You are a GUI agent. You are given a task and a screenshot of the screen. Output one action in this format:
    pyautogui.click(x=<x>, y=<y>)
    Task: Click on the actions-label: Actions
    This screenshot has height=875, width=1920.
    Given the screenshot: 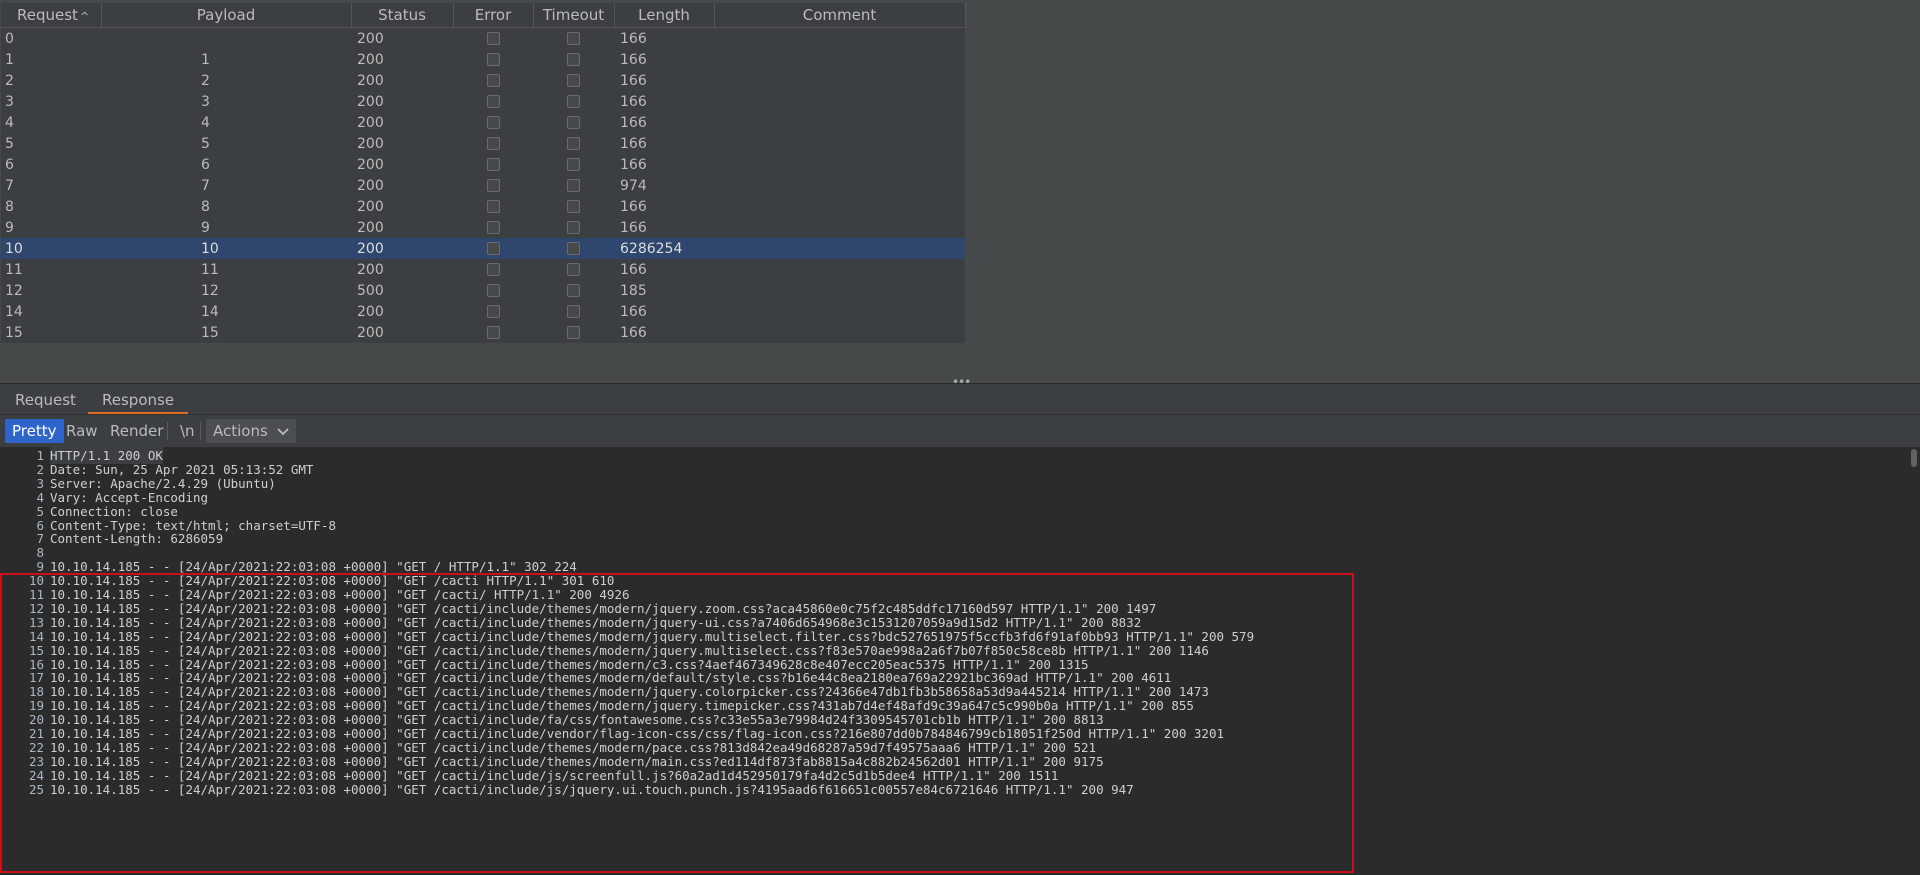 What is the action you would take?
    pyautogui.click(x=240, y=431)
    